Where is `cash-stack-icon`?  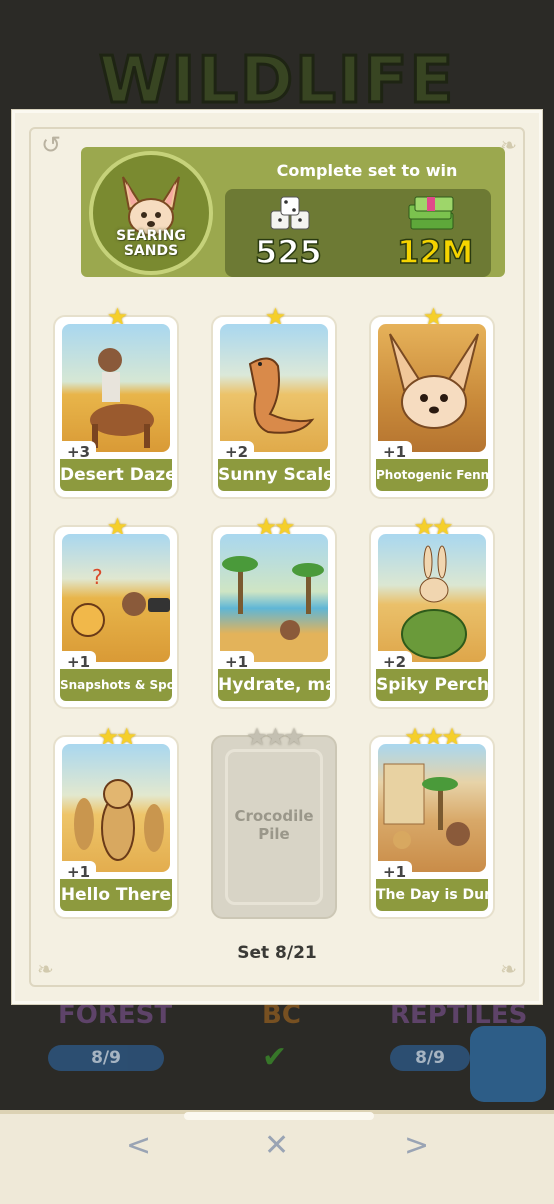
cash-stack-icon is located at coordinates (431, 213).